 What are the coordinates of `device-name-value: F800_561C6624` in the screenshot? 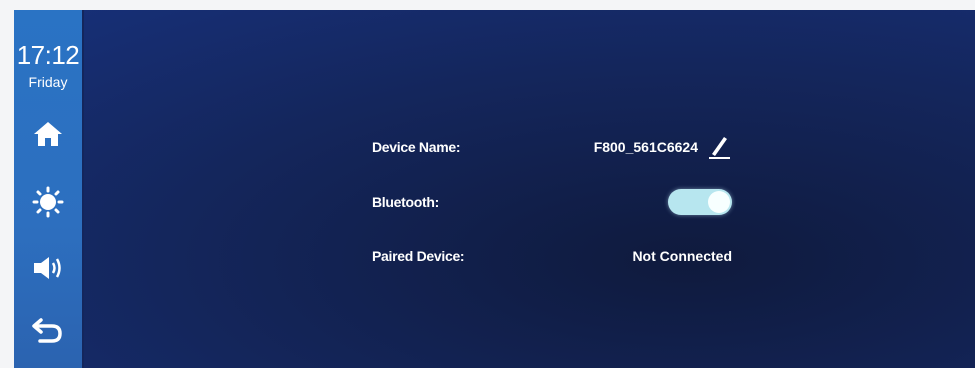 It's located at (645, 147).